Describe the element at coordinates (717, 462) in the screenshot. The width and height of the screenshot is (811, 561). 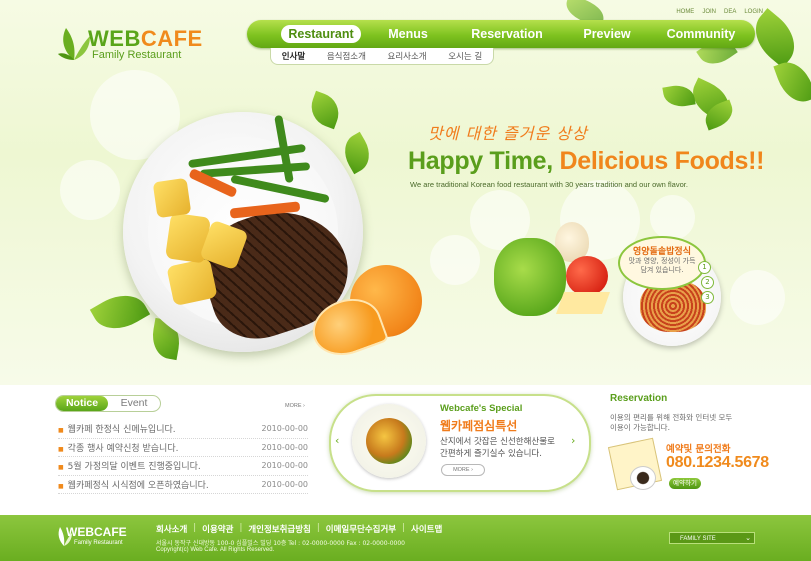
I see `reservation-phone-number: 080.1234.5678` at that location.